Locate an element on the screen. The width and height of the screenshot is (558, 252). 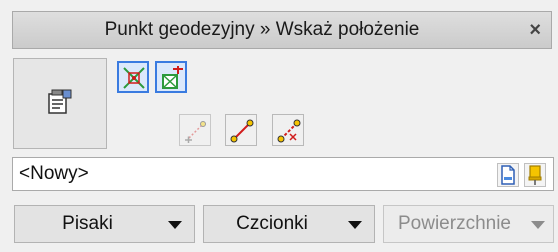
new-document-button is located at coordinates (508, 175).